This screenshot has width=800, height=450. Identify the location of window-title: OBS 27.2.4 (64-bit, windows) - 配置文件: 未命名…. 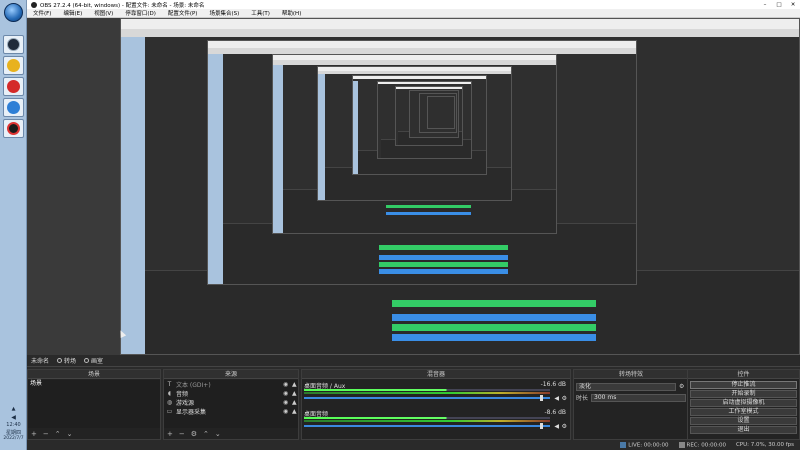
(122, 5).